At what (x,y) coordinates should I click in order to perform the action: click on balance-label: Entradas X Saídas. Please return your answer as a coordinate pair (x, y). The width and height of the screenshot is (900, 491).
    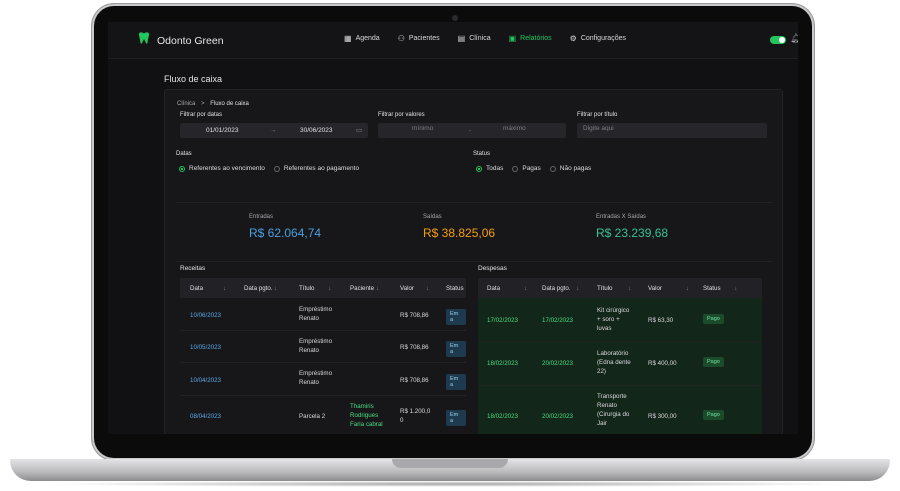
    Looking at the image, I should click on (621, 217).